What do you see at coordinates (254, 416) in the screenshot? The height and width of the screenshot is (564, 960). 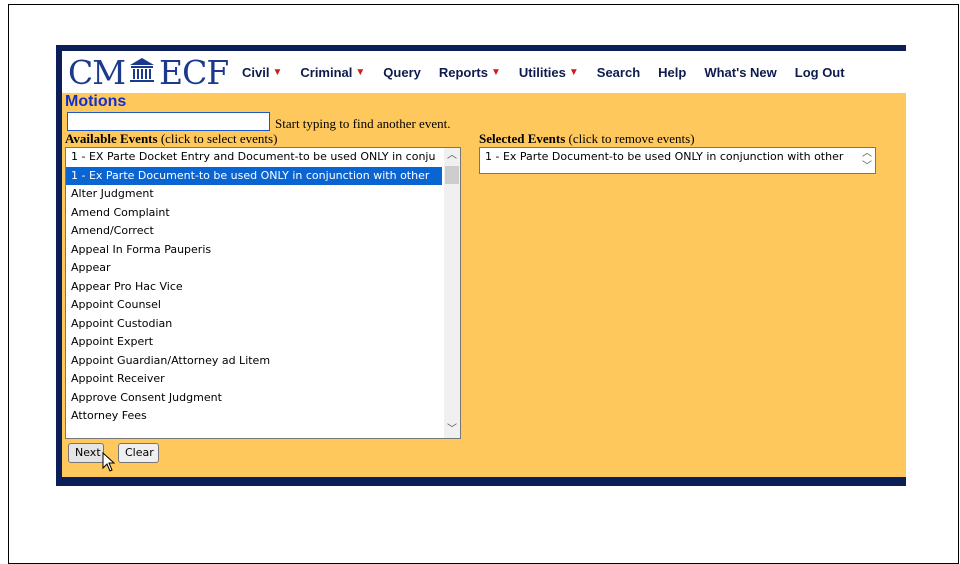 I see `list-item: Attorney Fees` at bounding box center [254, 416].